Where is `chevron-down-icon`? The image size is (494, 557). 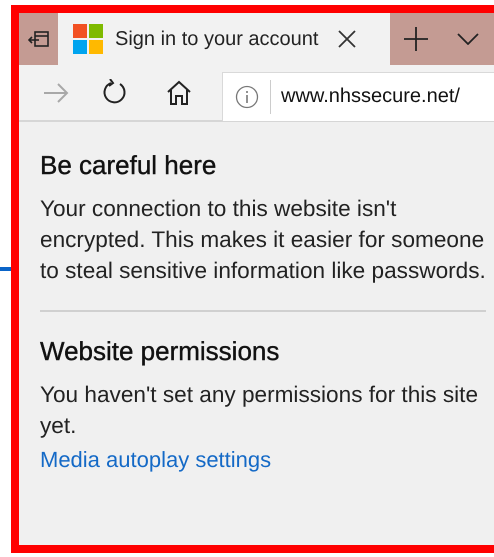
chevron-down-icon is located at coordinates (468, 39).